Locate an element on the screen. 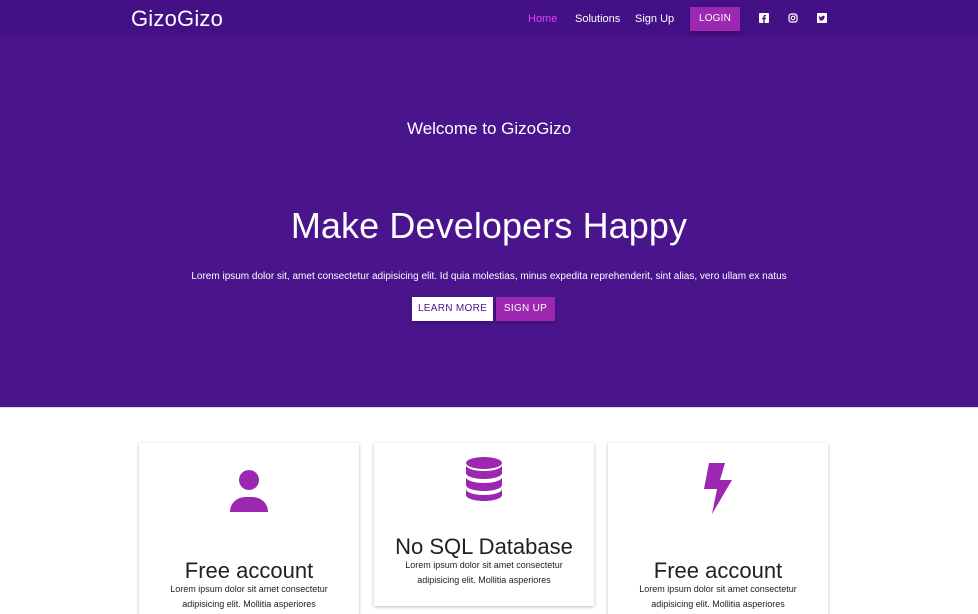  nav-solutions-link: Solutions is located at coordinates (597, 19).